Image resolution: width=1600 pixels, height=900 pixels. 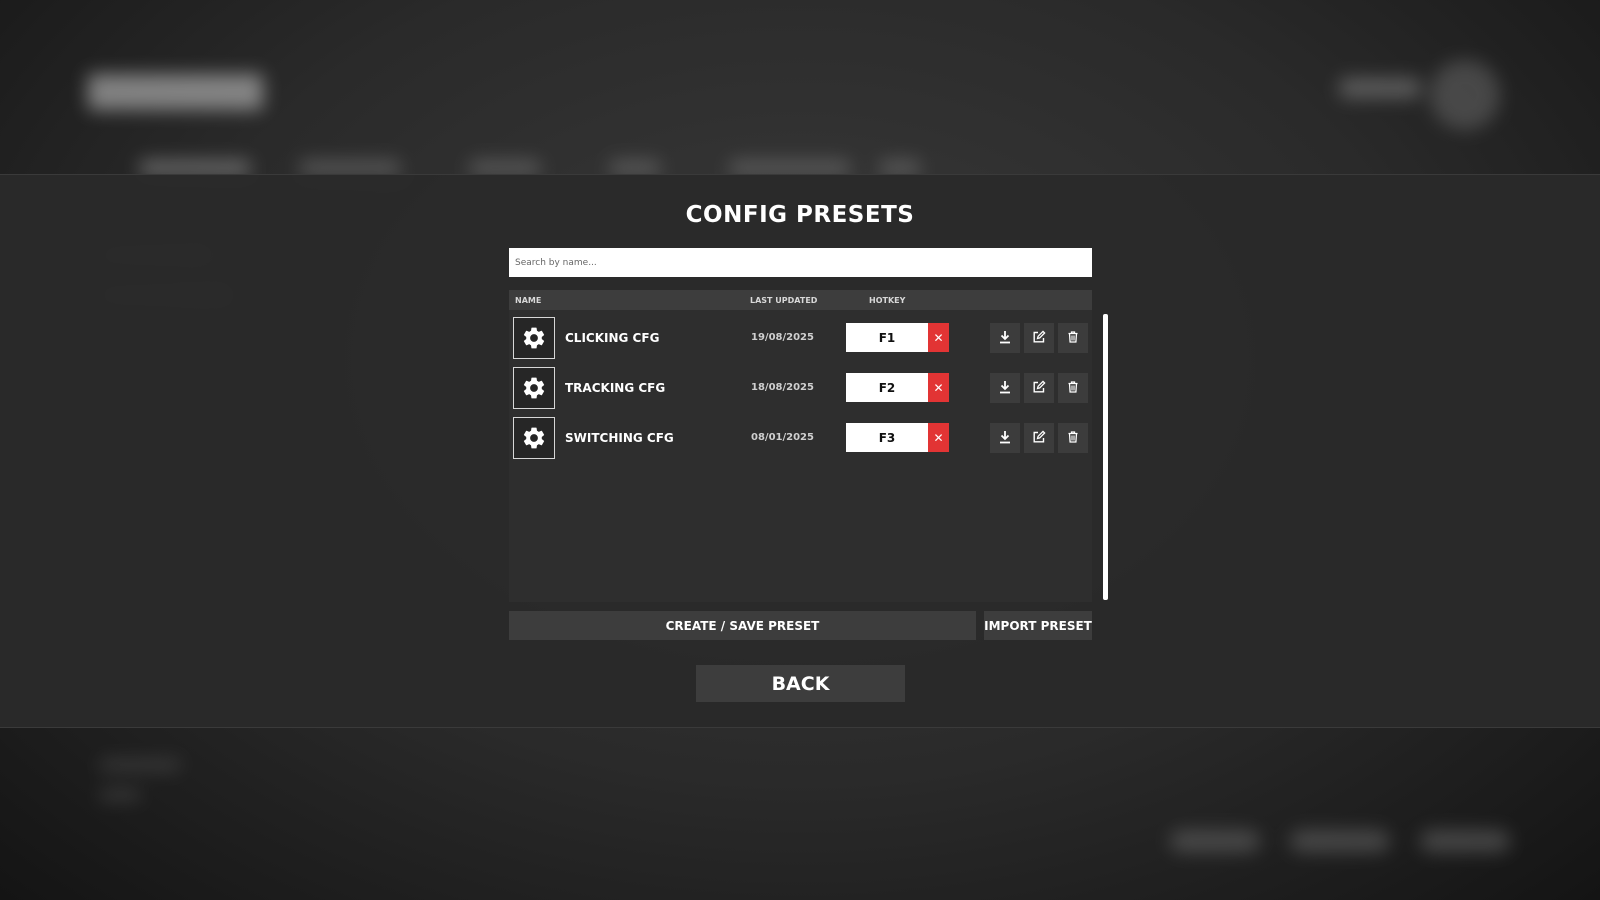 I want to click on search-input, so click(x=800, y=262).